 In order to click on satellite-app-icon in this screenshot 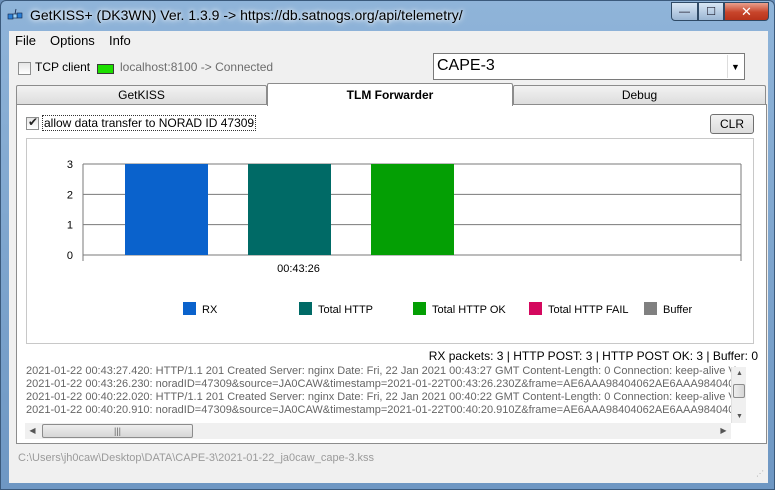, I will do `click(15, 14)`.